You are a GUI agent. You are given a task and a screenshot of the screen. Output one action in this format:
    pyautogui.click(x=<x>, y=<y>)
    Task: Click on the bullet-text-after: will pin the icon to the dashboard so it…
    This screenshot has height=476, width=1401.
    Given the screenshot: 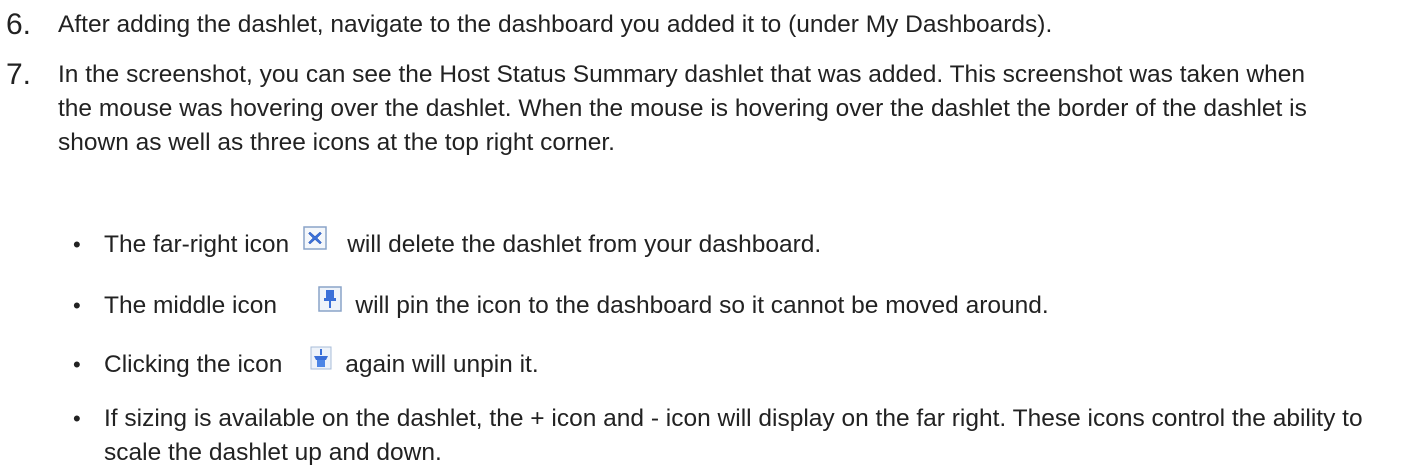 What is the action you would take?
    pyautogui.click(x=702, y=305)
    